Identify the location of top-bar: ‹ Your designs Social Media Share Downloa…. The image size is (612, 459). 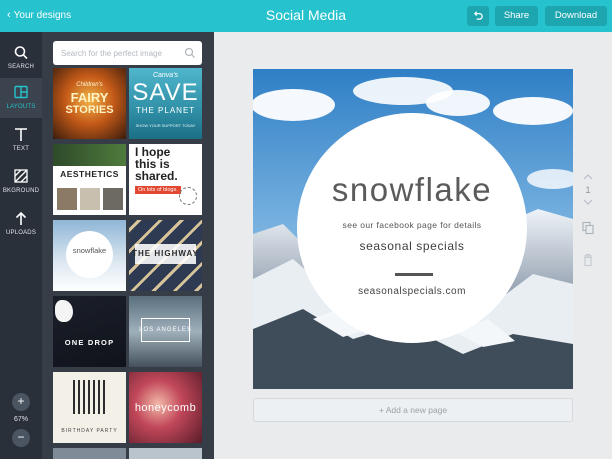
(306, 16).